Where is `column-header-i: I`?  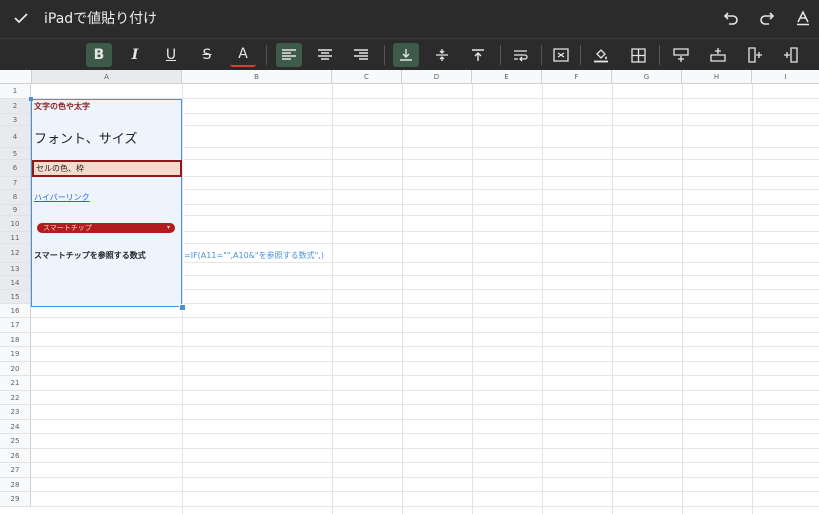 column-header-i: I is located at coordinates (785, 77).